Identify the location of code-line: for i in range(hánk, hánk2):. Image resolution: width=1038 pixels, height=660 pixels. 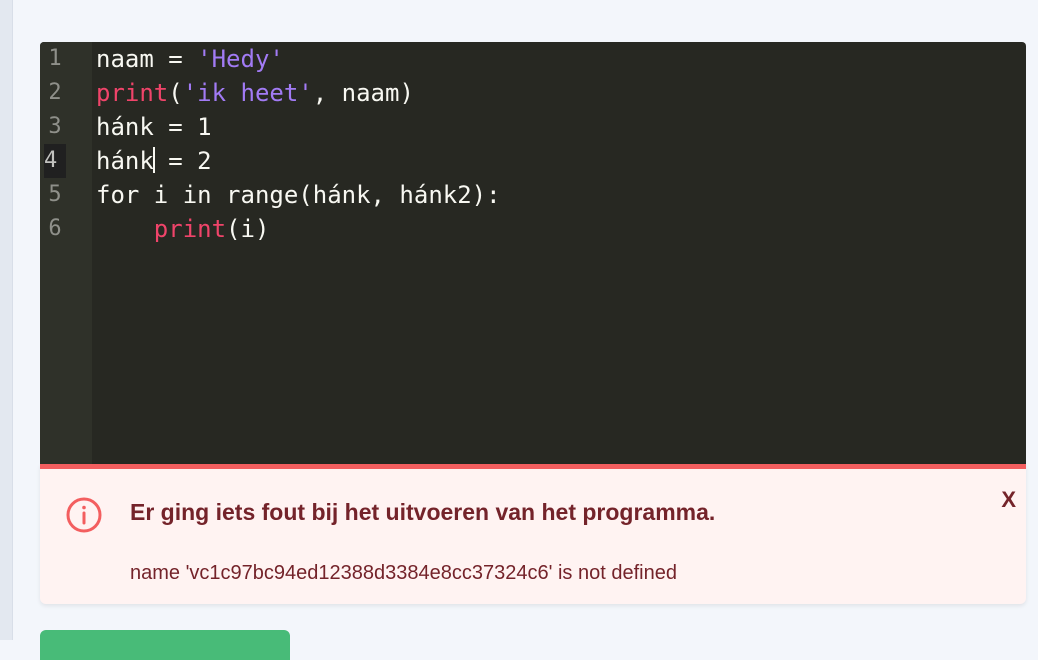
(298, 195).